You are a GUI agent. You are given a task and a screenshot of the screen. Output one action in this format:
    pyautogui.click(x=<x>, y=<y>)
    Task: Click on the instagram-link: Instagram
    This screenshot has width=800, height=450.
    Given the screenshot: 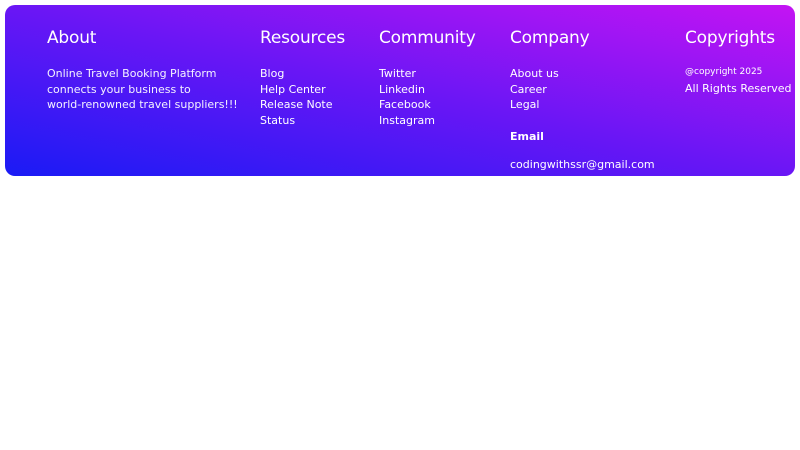 What is the action you would take?
    pyautogui.click(x=407, y=120)
    